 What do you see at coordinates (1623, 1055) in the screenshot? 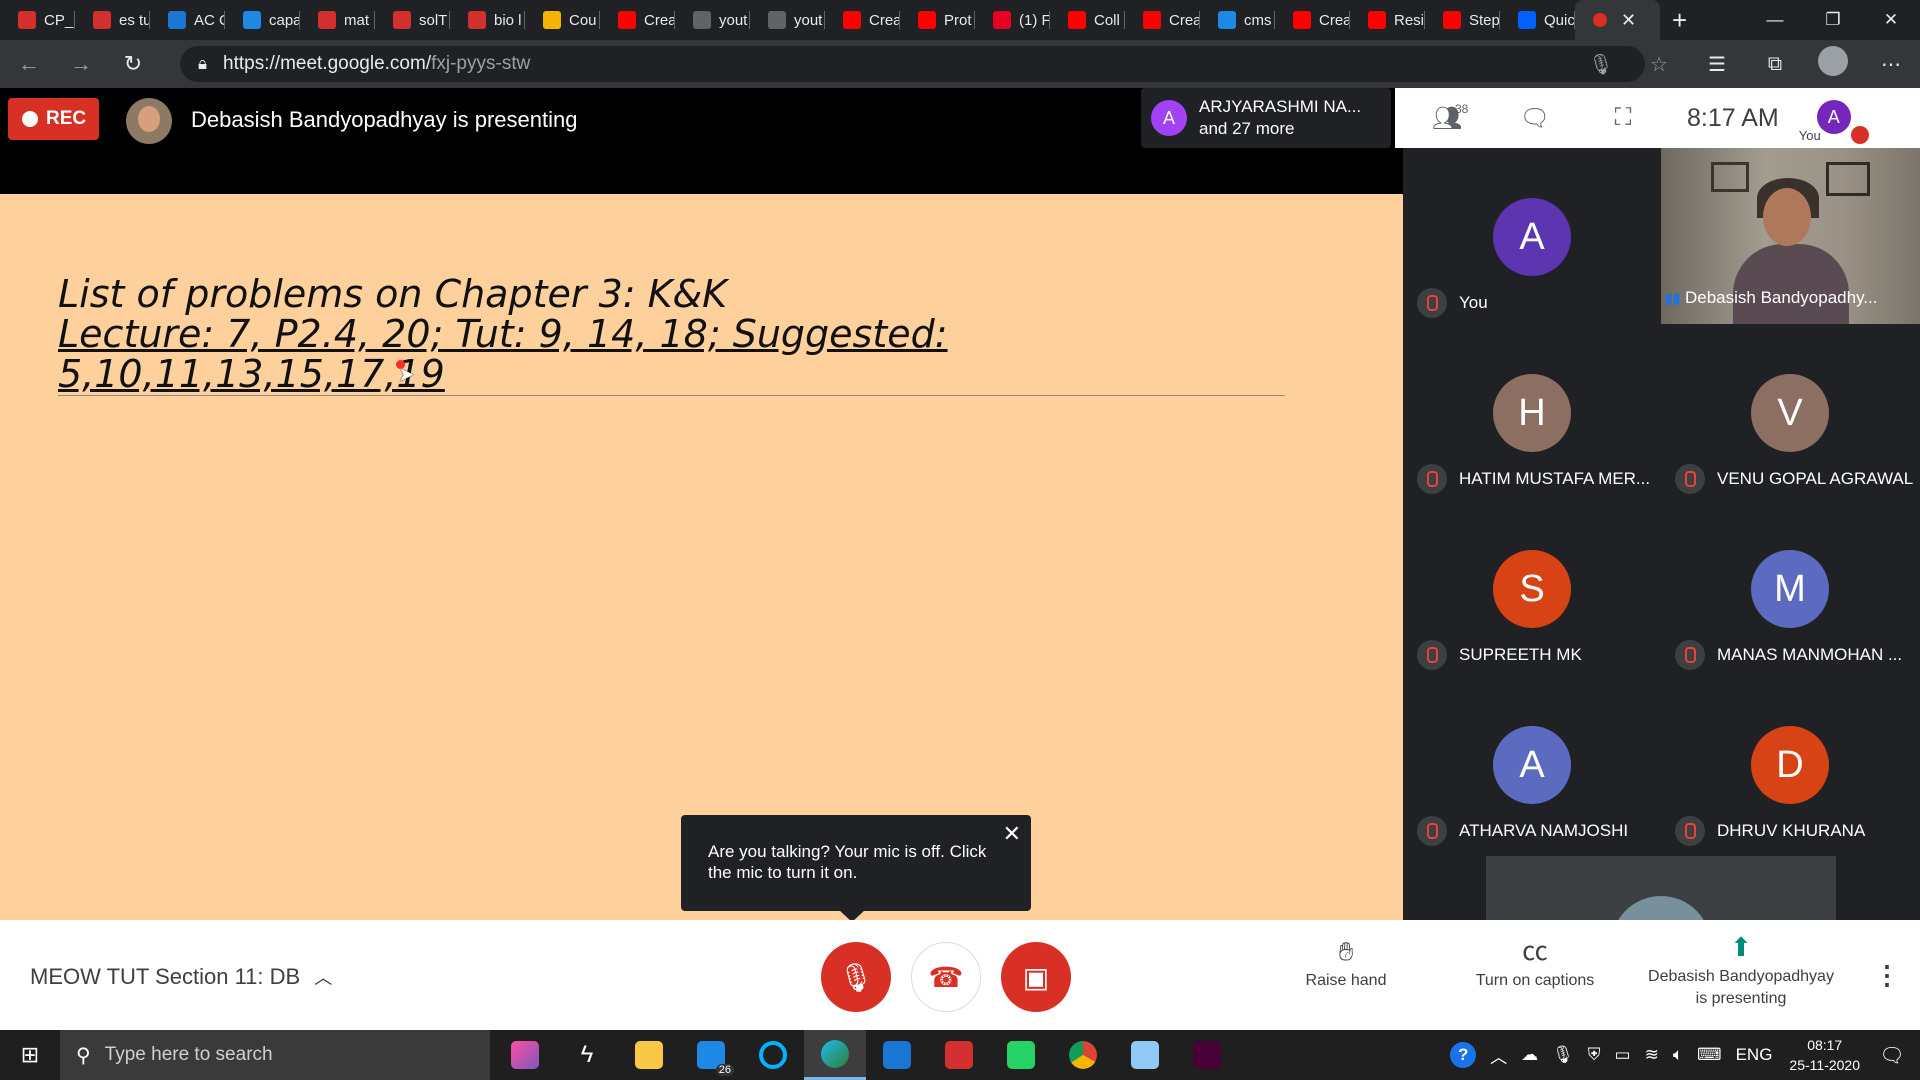
I see `battery-icon: ▭` at bounding box center [1623, 1055].